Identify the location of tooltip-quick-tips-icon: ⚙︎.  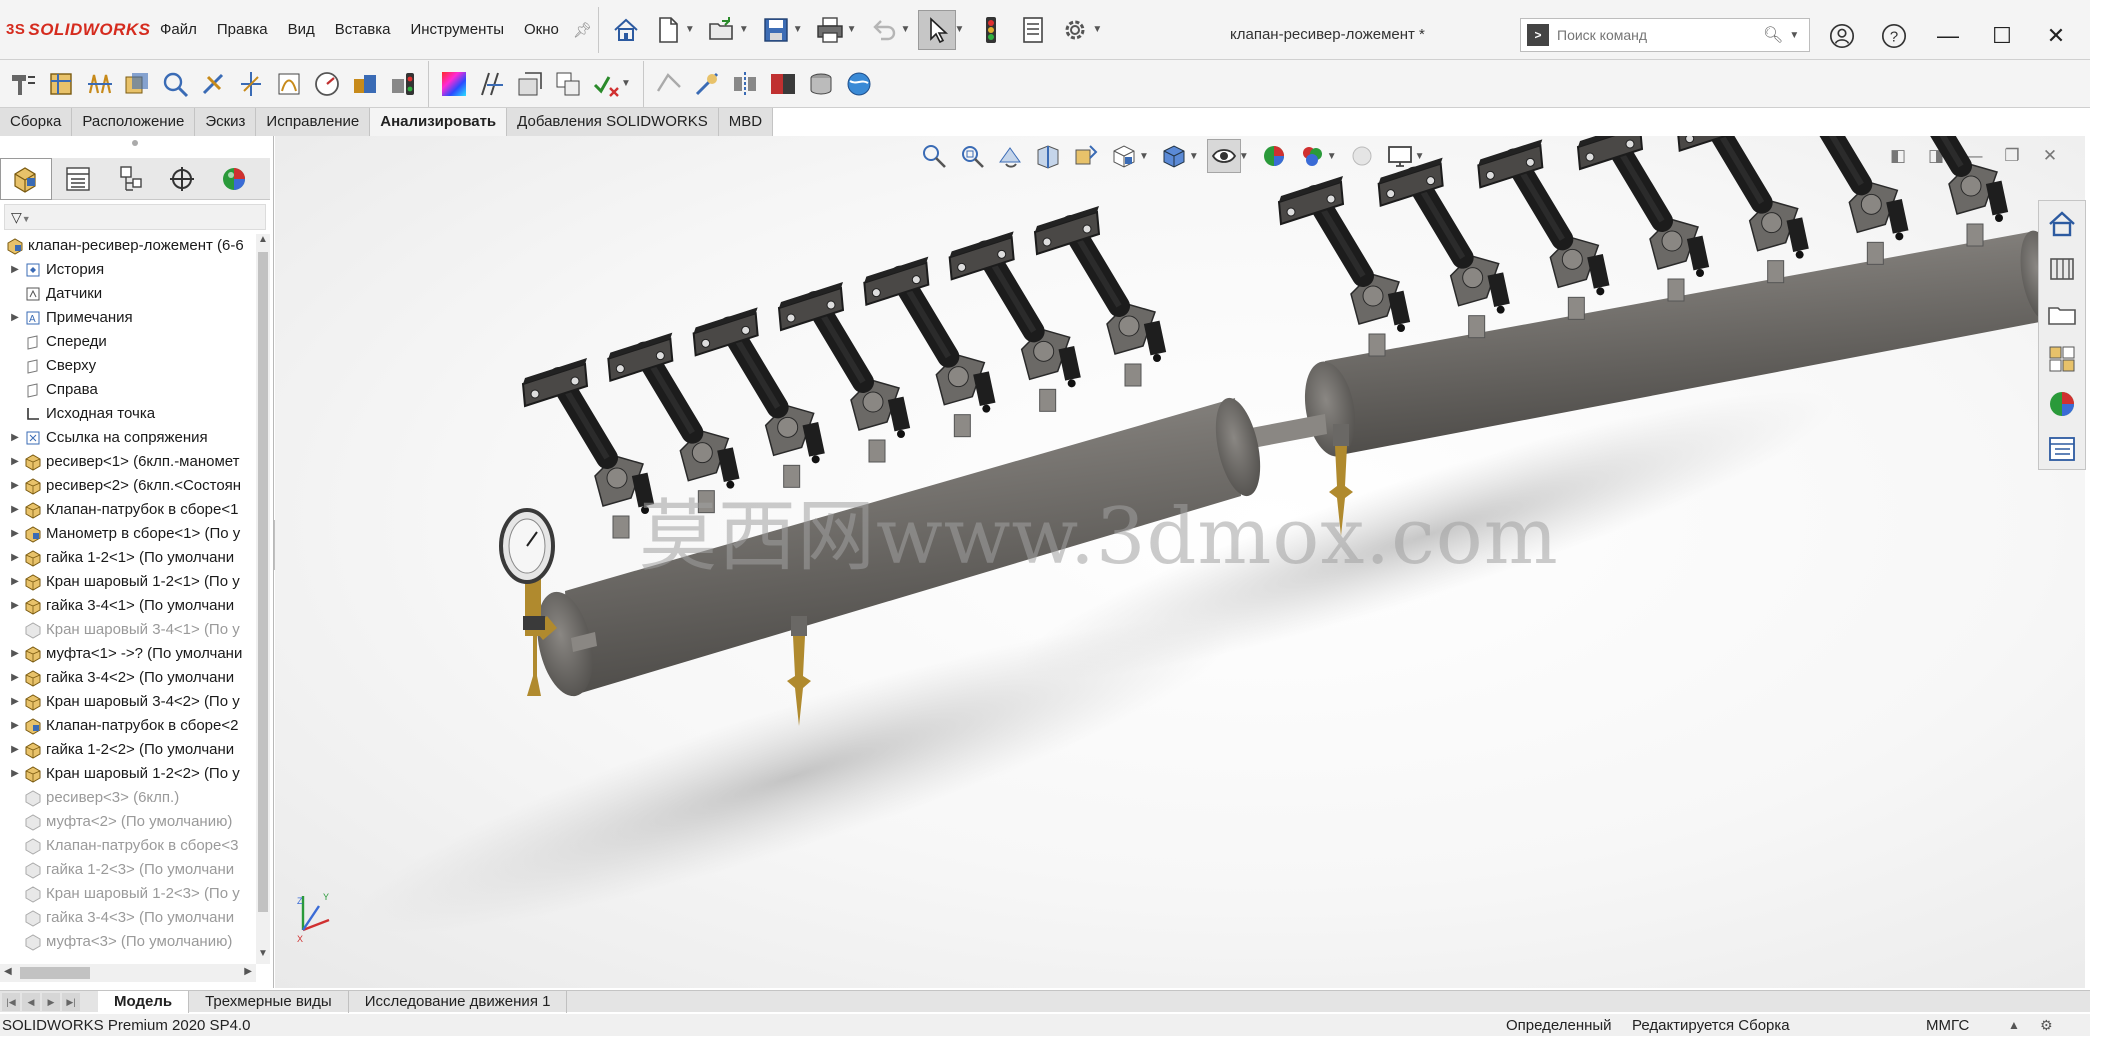
(2046, 1025).